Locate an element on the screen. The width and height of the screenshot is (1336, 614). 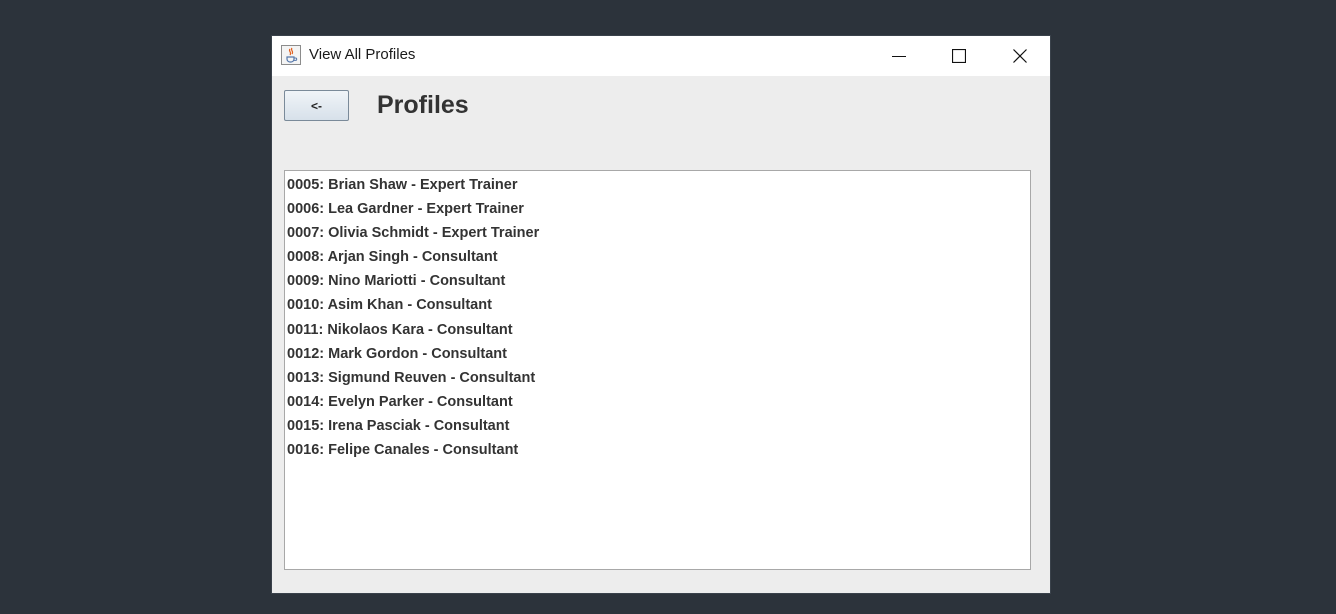
list-item: 0013: Sigmund Reuven - Consultant is located at coordinates (657, 378).